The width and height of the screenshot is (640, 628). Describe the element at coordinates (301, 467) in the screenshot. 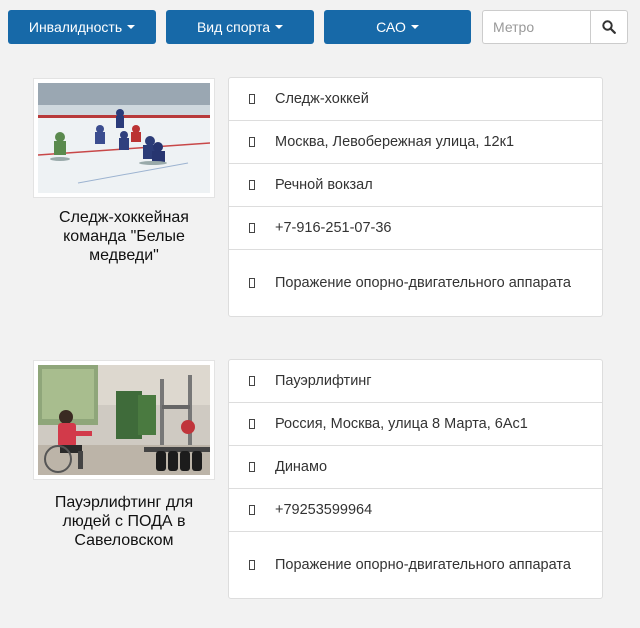

I see `metro-text: Динамо` at that location.